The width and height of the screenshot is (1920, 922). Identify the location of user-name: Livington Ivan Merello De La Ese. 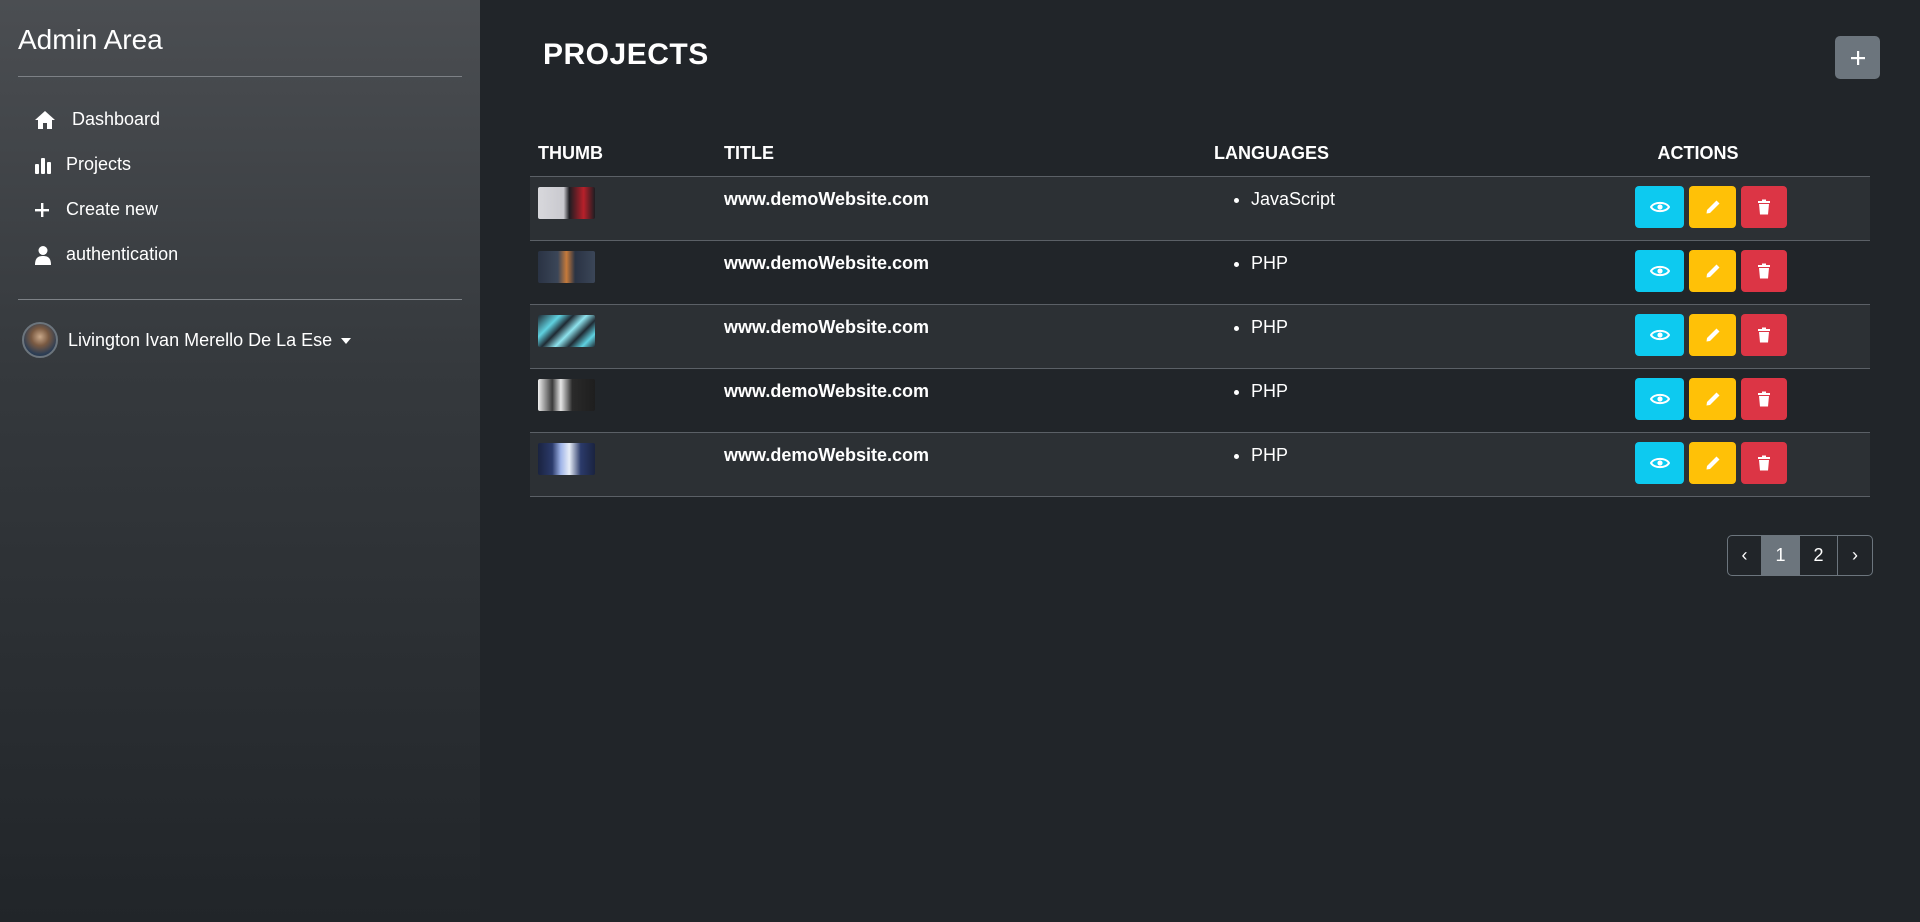
(200, 339).